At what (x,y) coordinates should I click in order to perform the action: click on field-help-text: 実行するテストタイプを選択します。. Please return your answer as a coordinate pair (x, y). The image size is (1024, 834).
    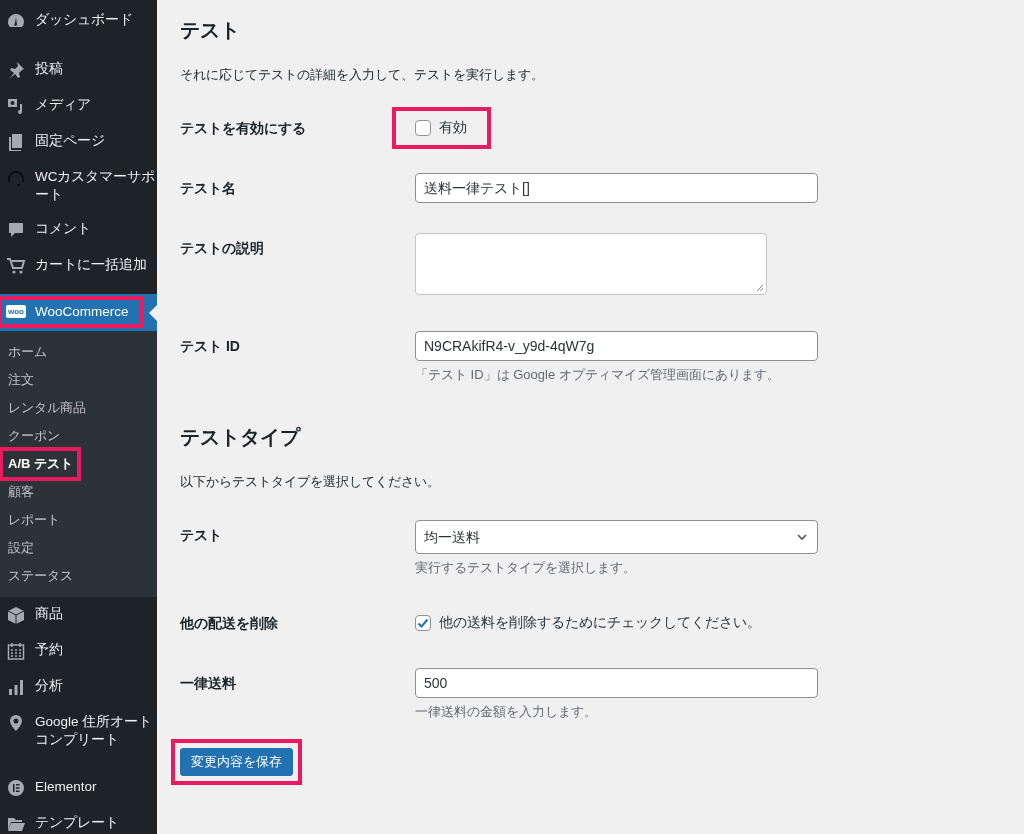
    Looking at the image, I should click on (526, 568).